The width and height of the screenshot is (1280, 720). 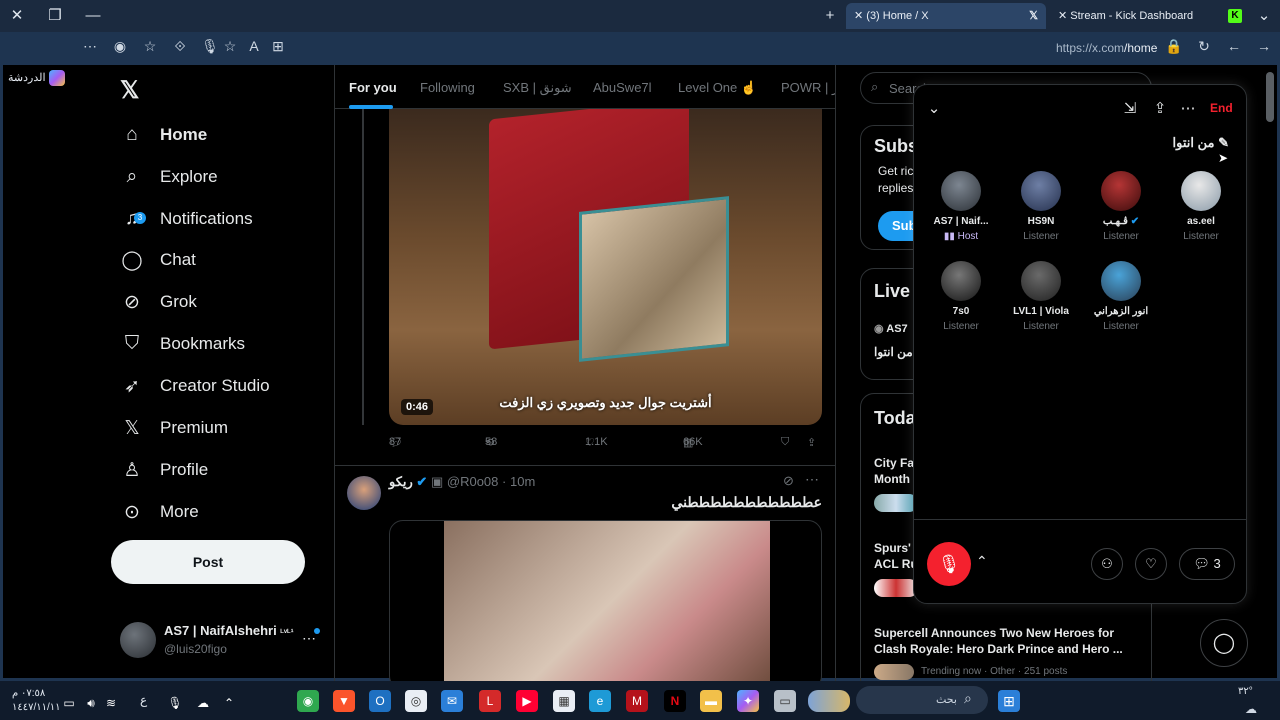 What do you see at coordinates (208, 562) in the screenshot?
I see `post-button: Post` at bounding box center [208, 562].